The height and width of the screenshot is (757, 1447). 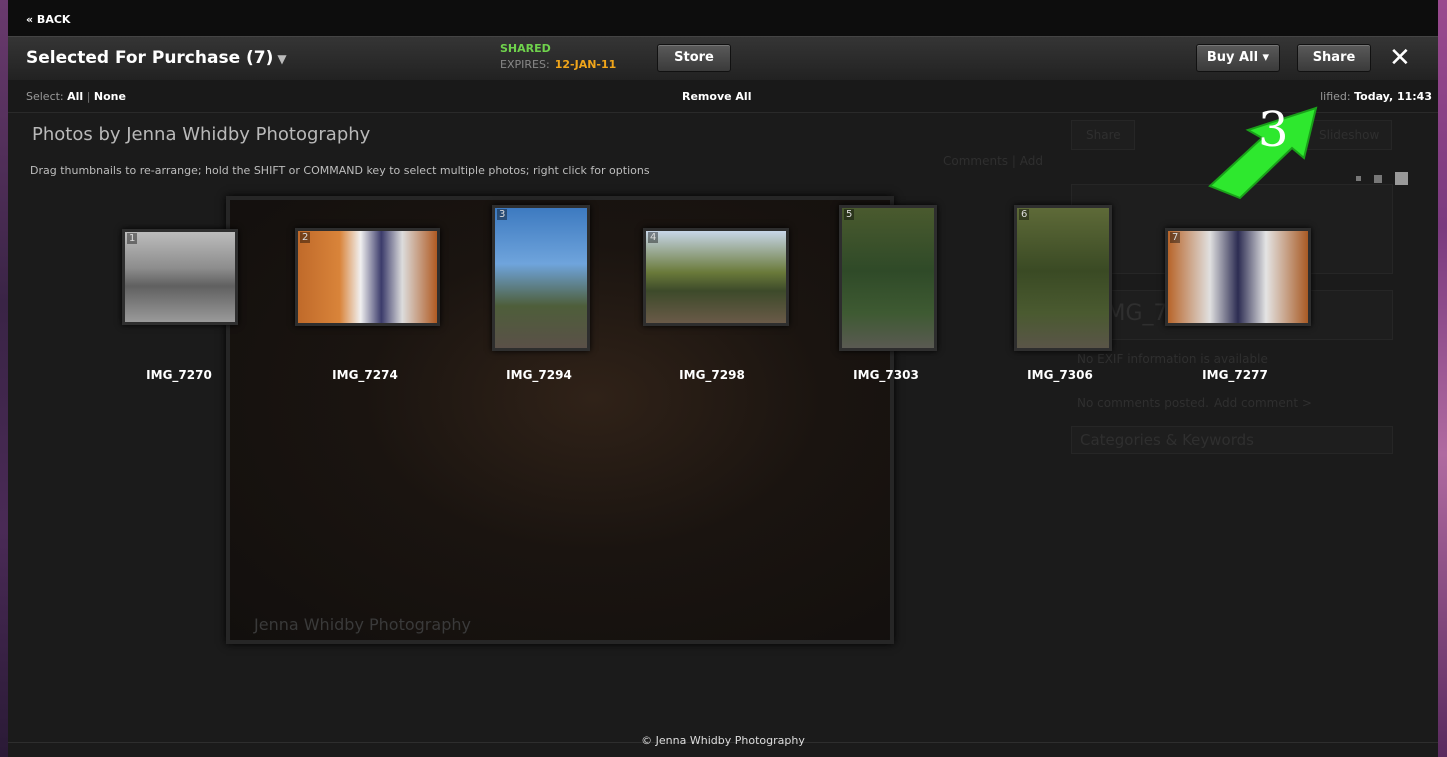 I want to click on back-link: « BACK, so click(x=48, y=19).